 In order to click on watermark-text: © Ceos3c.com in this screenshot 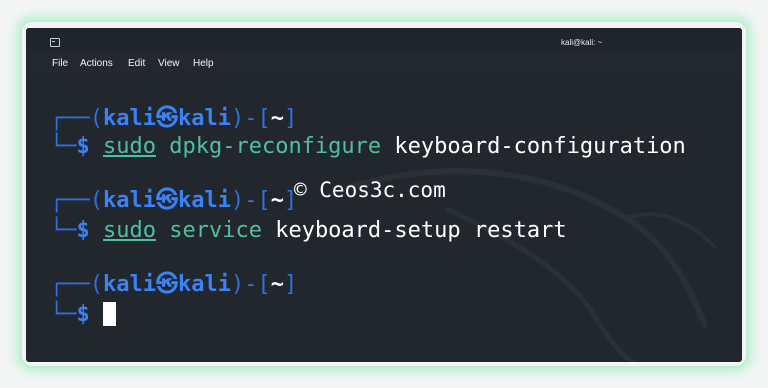, I will do `click(370, 190)`.